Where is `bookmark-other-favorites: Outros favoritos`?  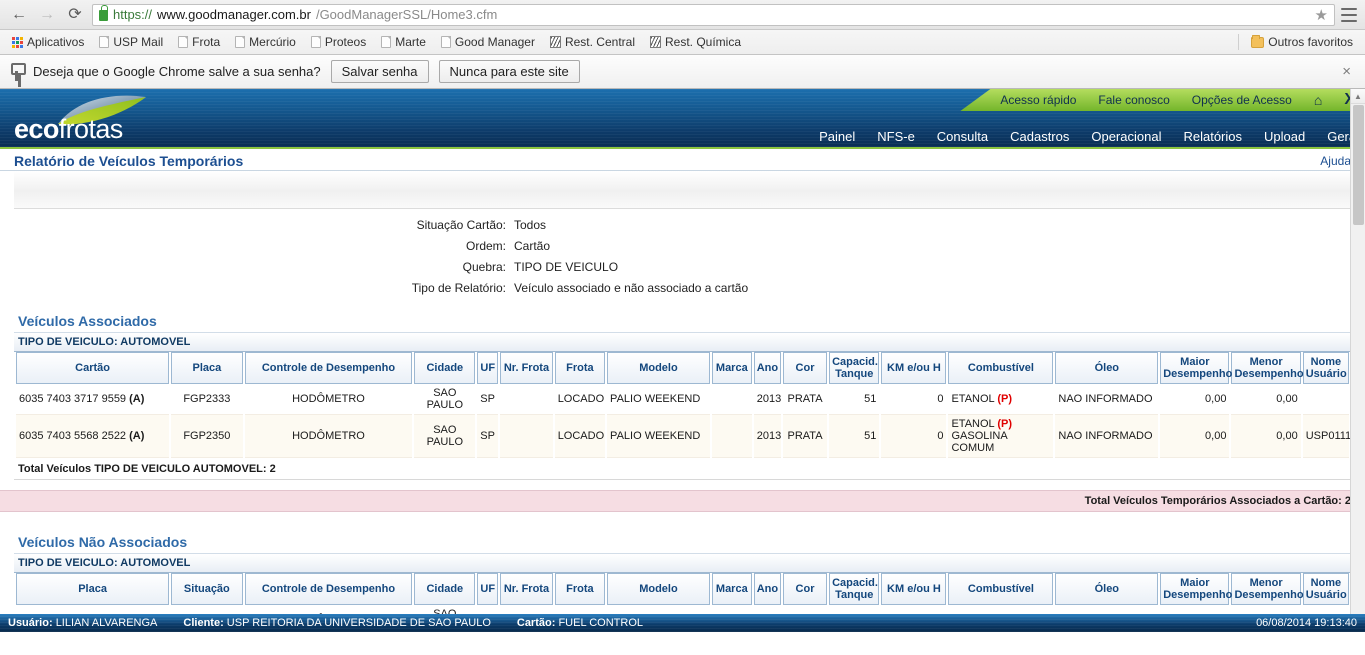
bookmark-other-favorites: Outros favoritos is located at coordinates (1302, 42).